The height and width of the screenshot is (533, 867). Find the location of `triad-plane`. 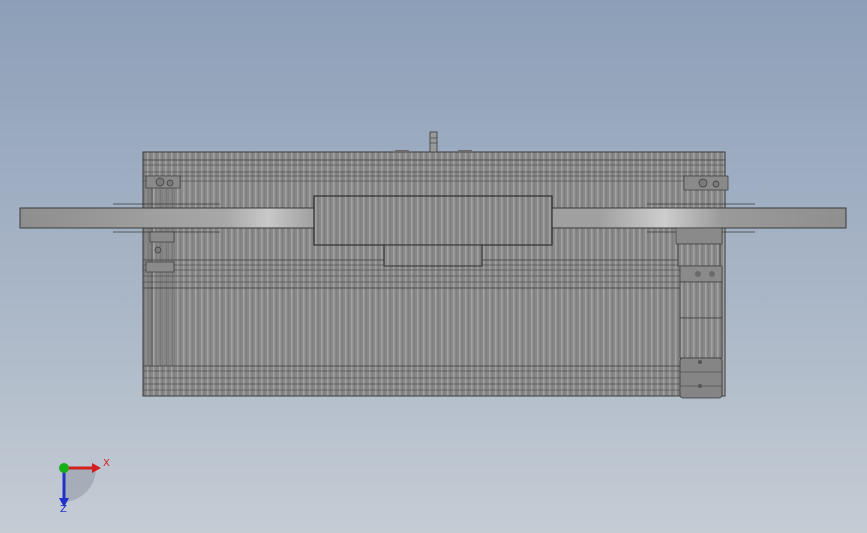

triad-plane is located at coordinates (80, 485).